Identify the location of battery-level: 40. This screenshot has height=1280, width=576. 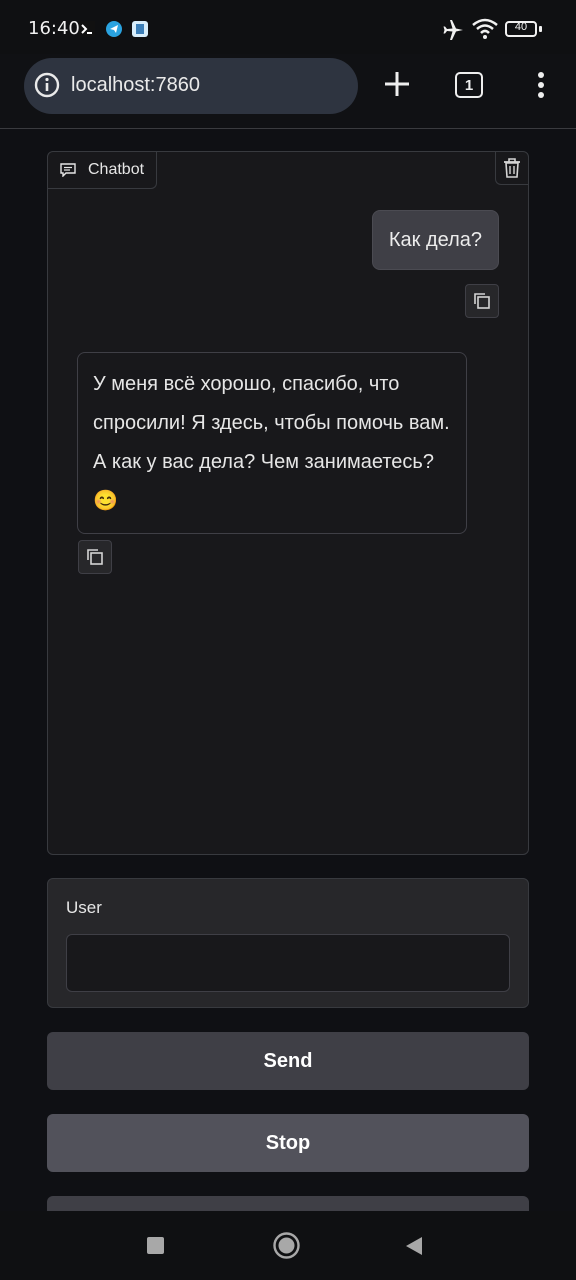
(521, 27).